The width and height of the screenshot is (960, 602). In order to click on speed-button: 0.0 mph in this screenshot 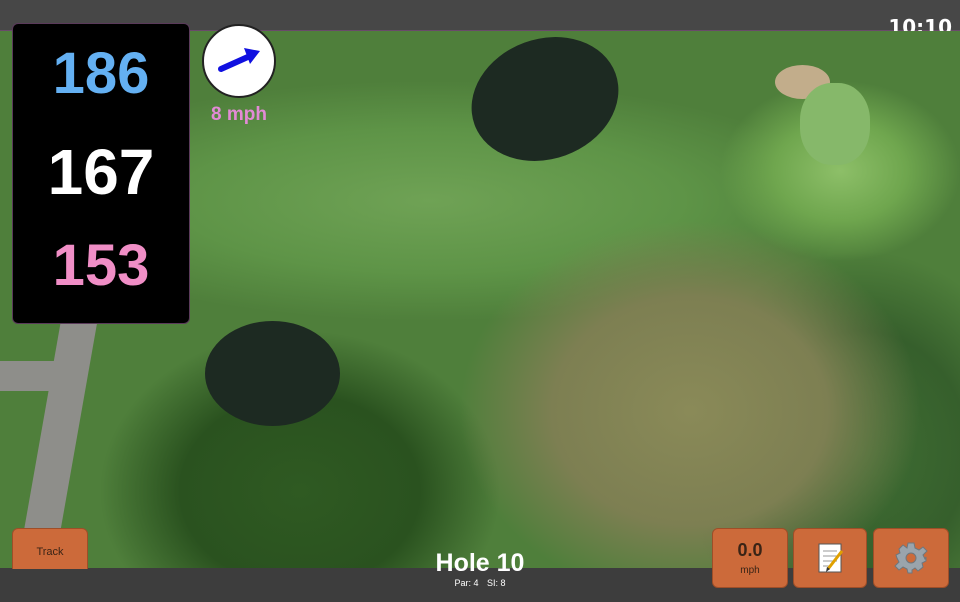, I will do `click(750, 558)`.